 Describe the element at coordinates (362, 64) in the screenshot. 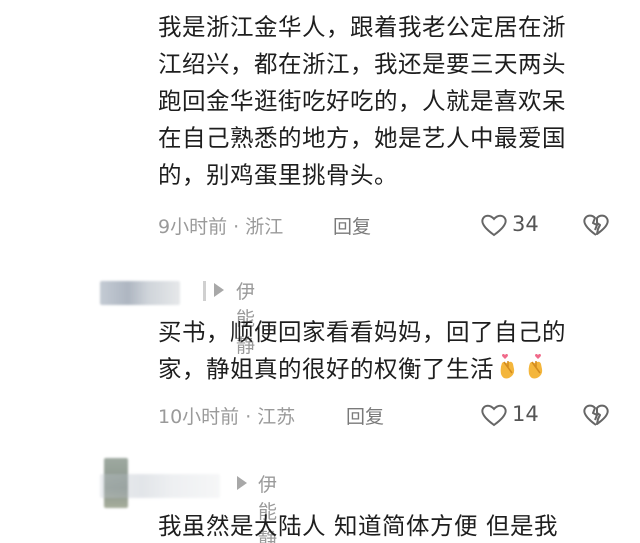

I see `comment-line: 江绍兴，都在浙江，我还是要三天两头` at that location.